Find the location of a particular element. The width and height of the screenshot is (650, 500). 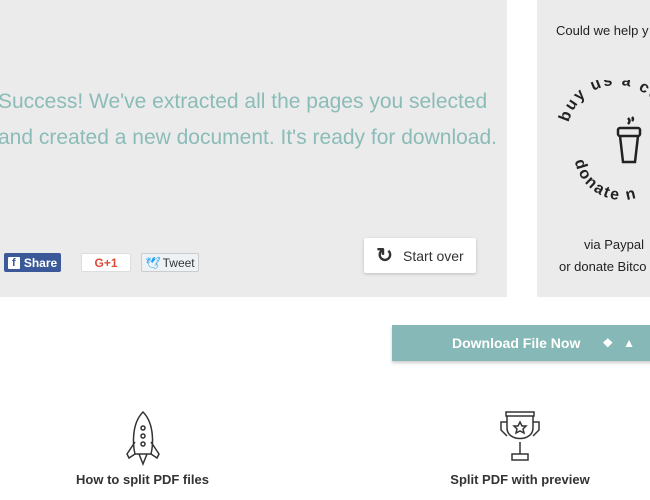

buy-coffee-badge: buy us a co donate n is located at coordinates (601, 145).